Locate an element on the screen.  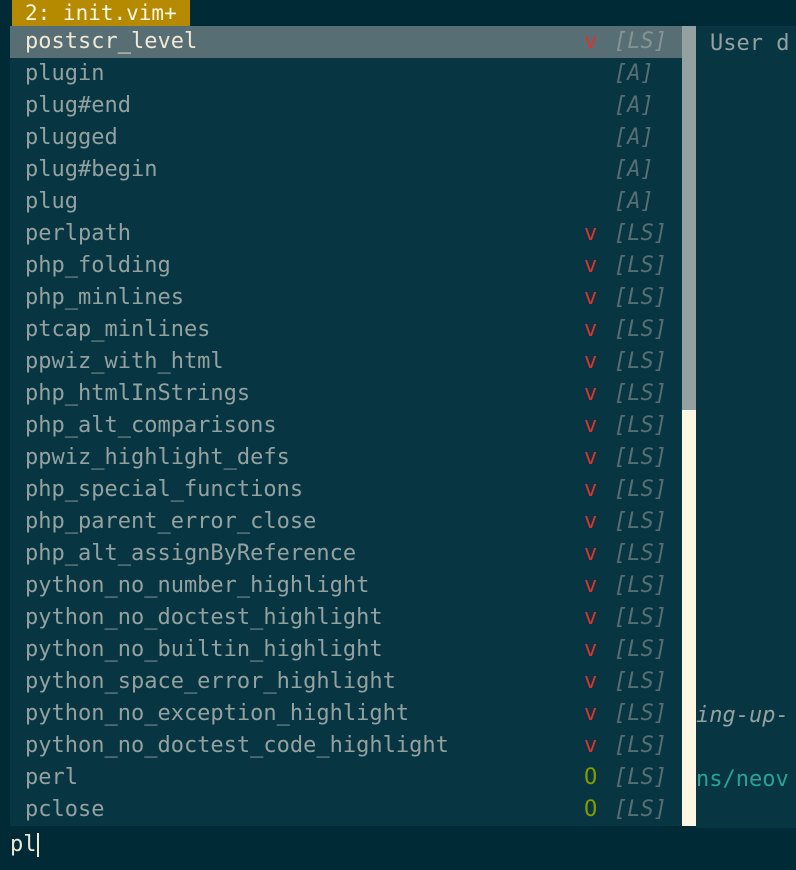
completion-item: perl O [LS] is located at coordinates (346, 778).